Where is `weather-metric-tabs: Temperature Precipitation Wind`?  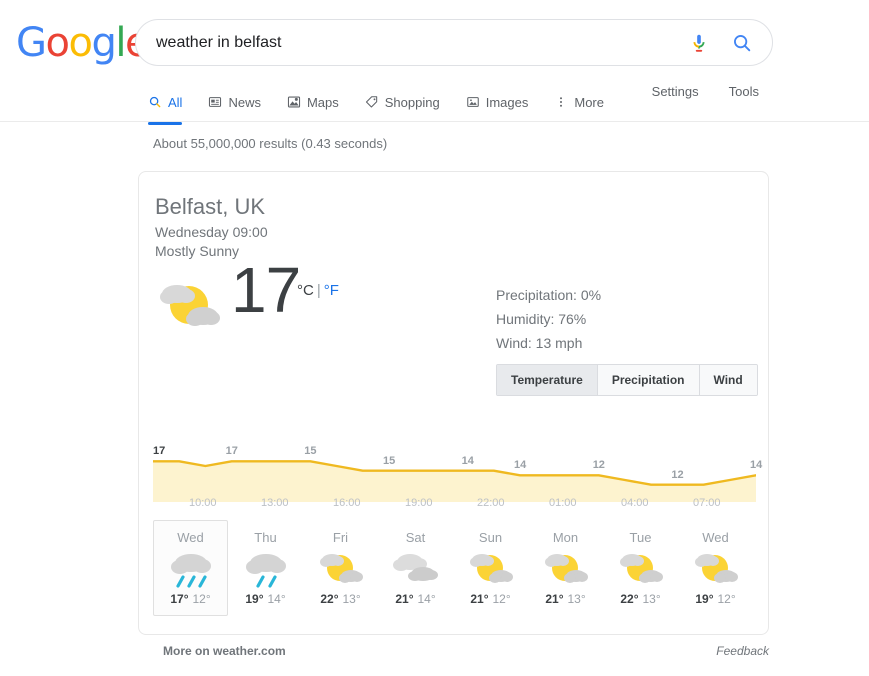 weather-metric-tabs: Temperature Precipitation Wind is located at coordinates (627, 380).